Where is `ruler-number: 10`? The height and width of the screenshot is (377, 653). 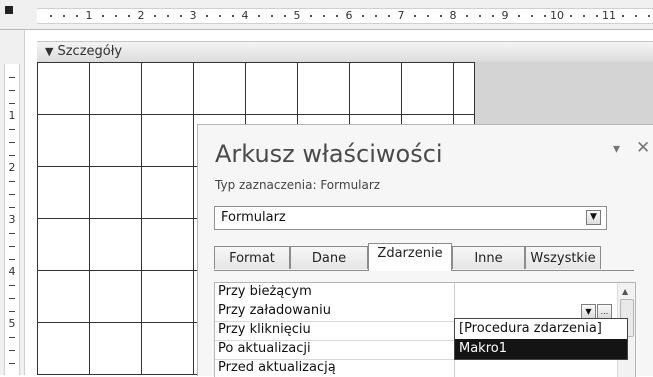 ruler-number: 10 is located at coordinates (557, 15).